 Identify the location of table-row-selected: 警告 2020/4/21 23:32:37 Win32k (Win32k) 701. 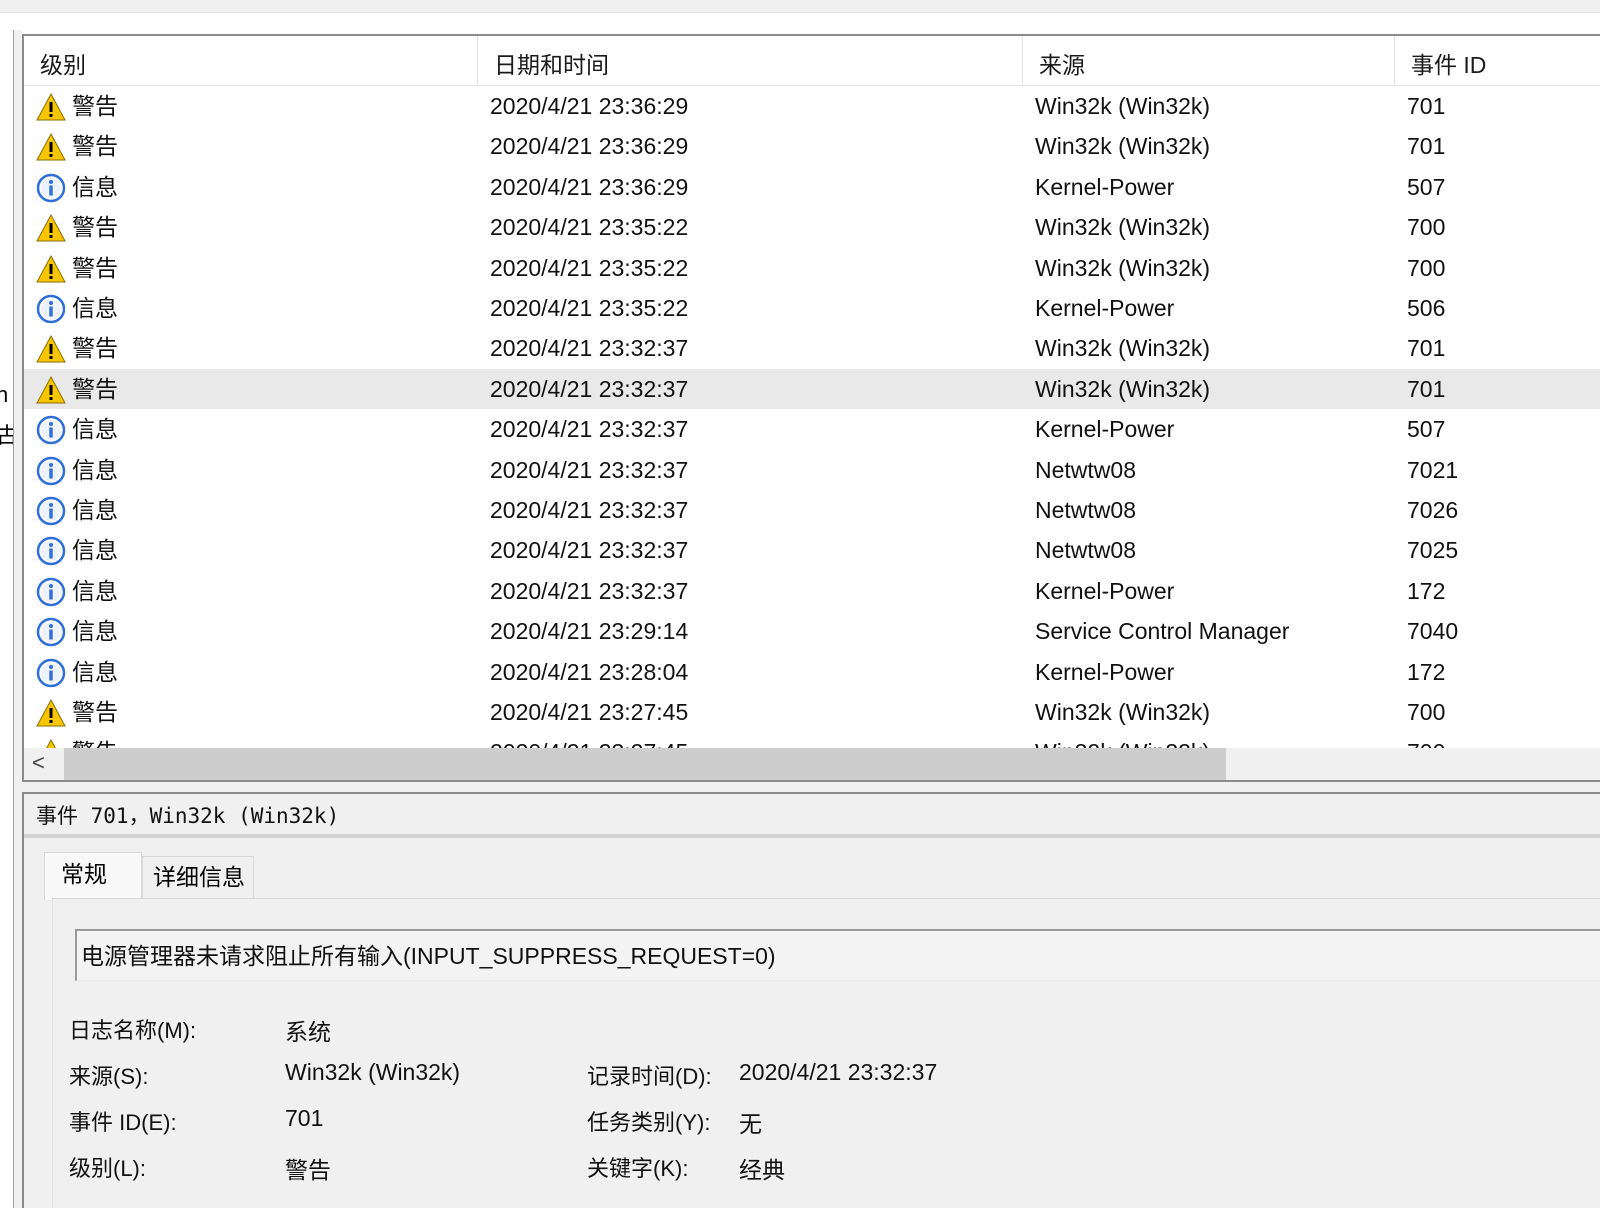
(812, 389).